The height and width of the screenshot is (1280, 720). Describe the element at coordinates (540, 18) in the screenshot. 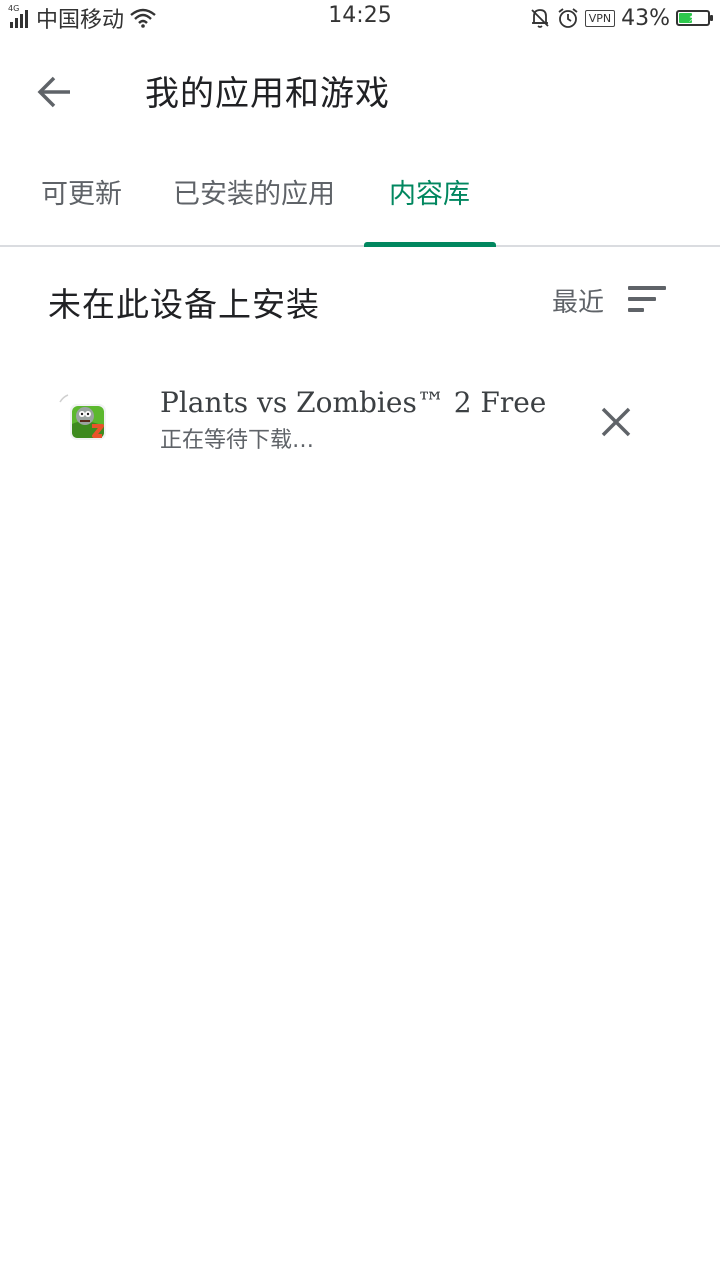

I see `mute-bell-icon` at that location.